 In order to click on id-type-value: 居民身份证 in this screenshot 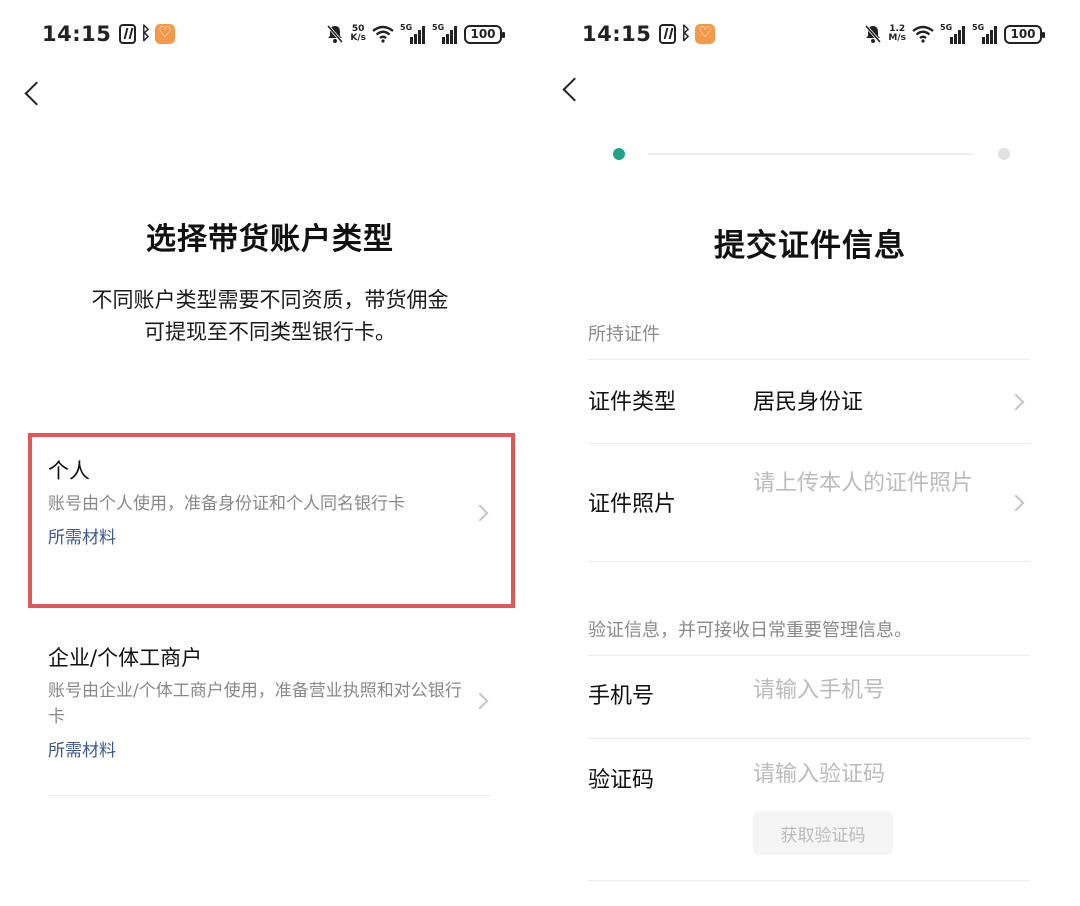, I will do `click(808, 402)`.